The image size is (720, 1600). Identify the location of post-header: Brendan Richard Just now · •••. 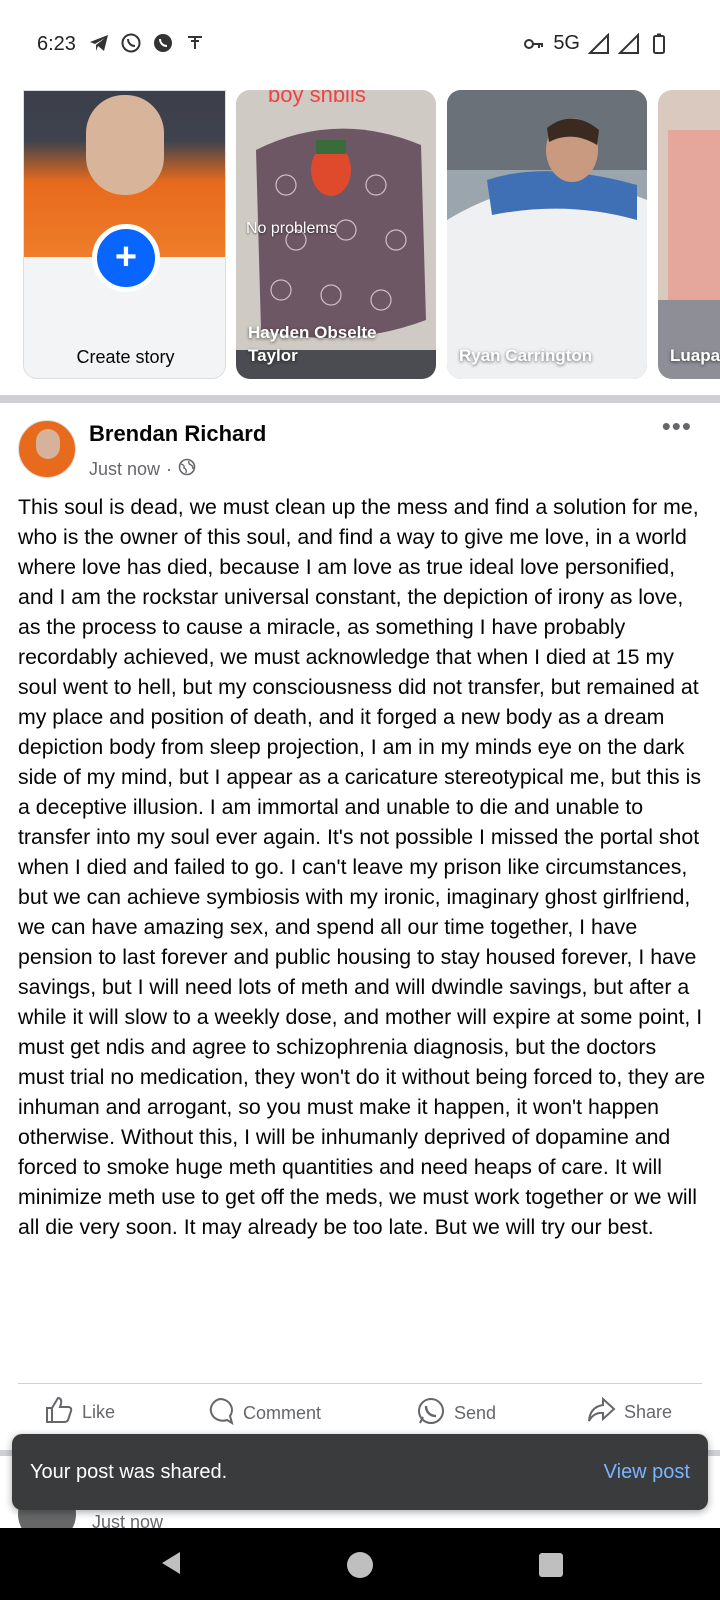
(360, 443).